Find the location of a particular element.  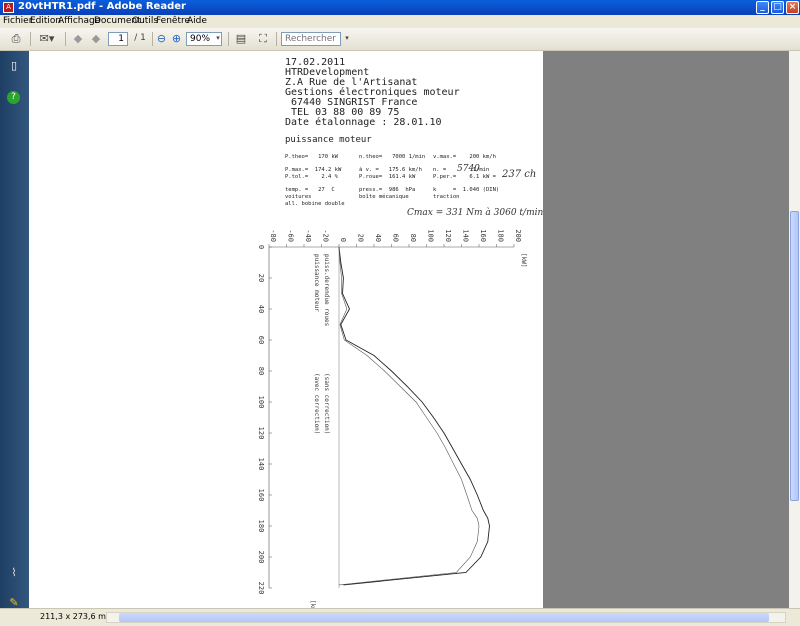

power-tick-label: 140 is located at coordinates (466, 235).